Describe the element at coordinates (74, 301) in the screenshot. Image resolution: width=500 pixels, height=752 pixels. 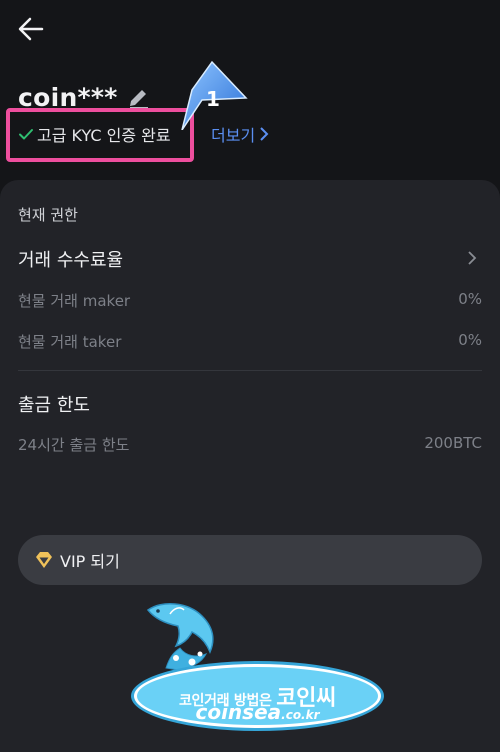
I see `maker-fee-label: 현물 거래 maker` at that location.